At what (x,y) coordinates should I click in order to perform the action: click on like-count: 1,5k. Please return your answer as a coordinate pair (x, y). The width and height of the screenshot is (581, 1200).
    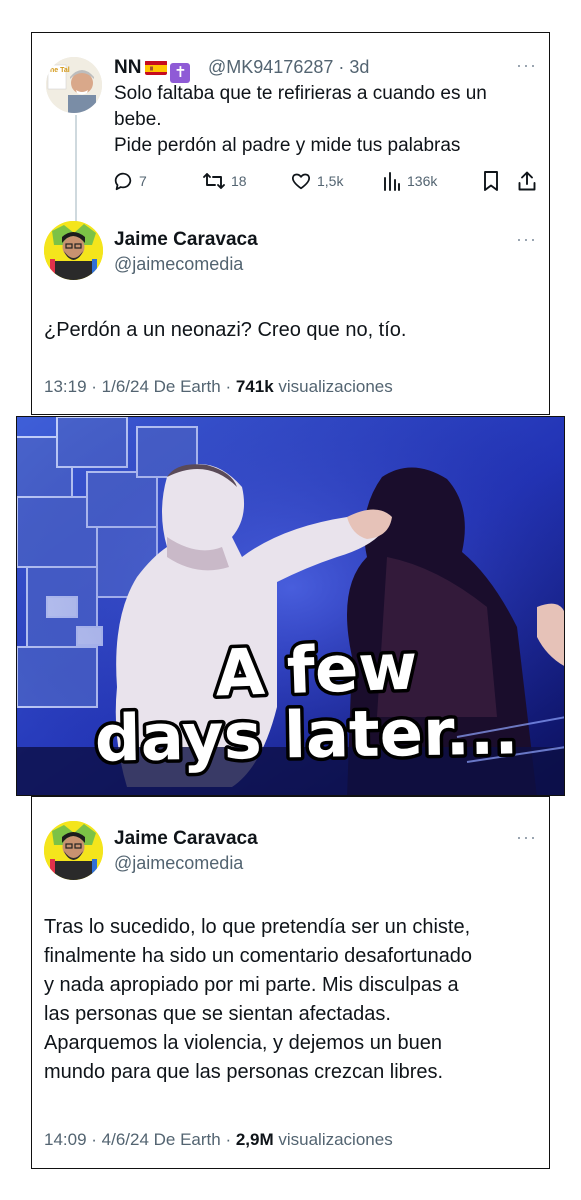
    Looking at the image, I should click on (330, 181).